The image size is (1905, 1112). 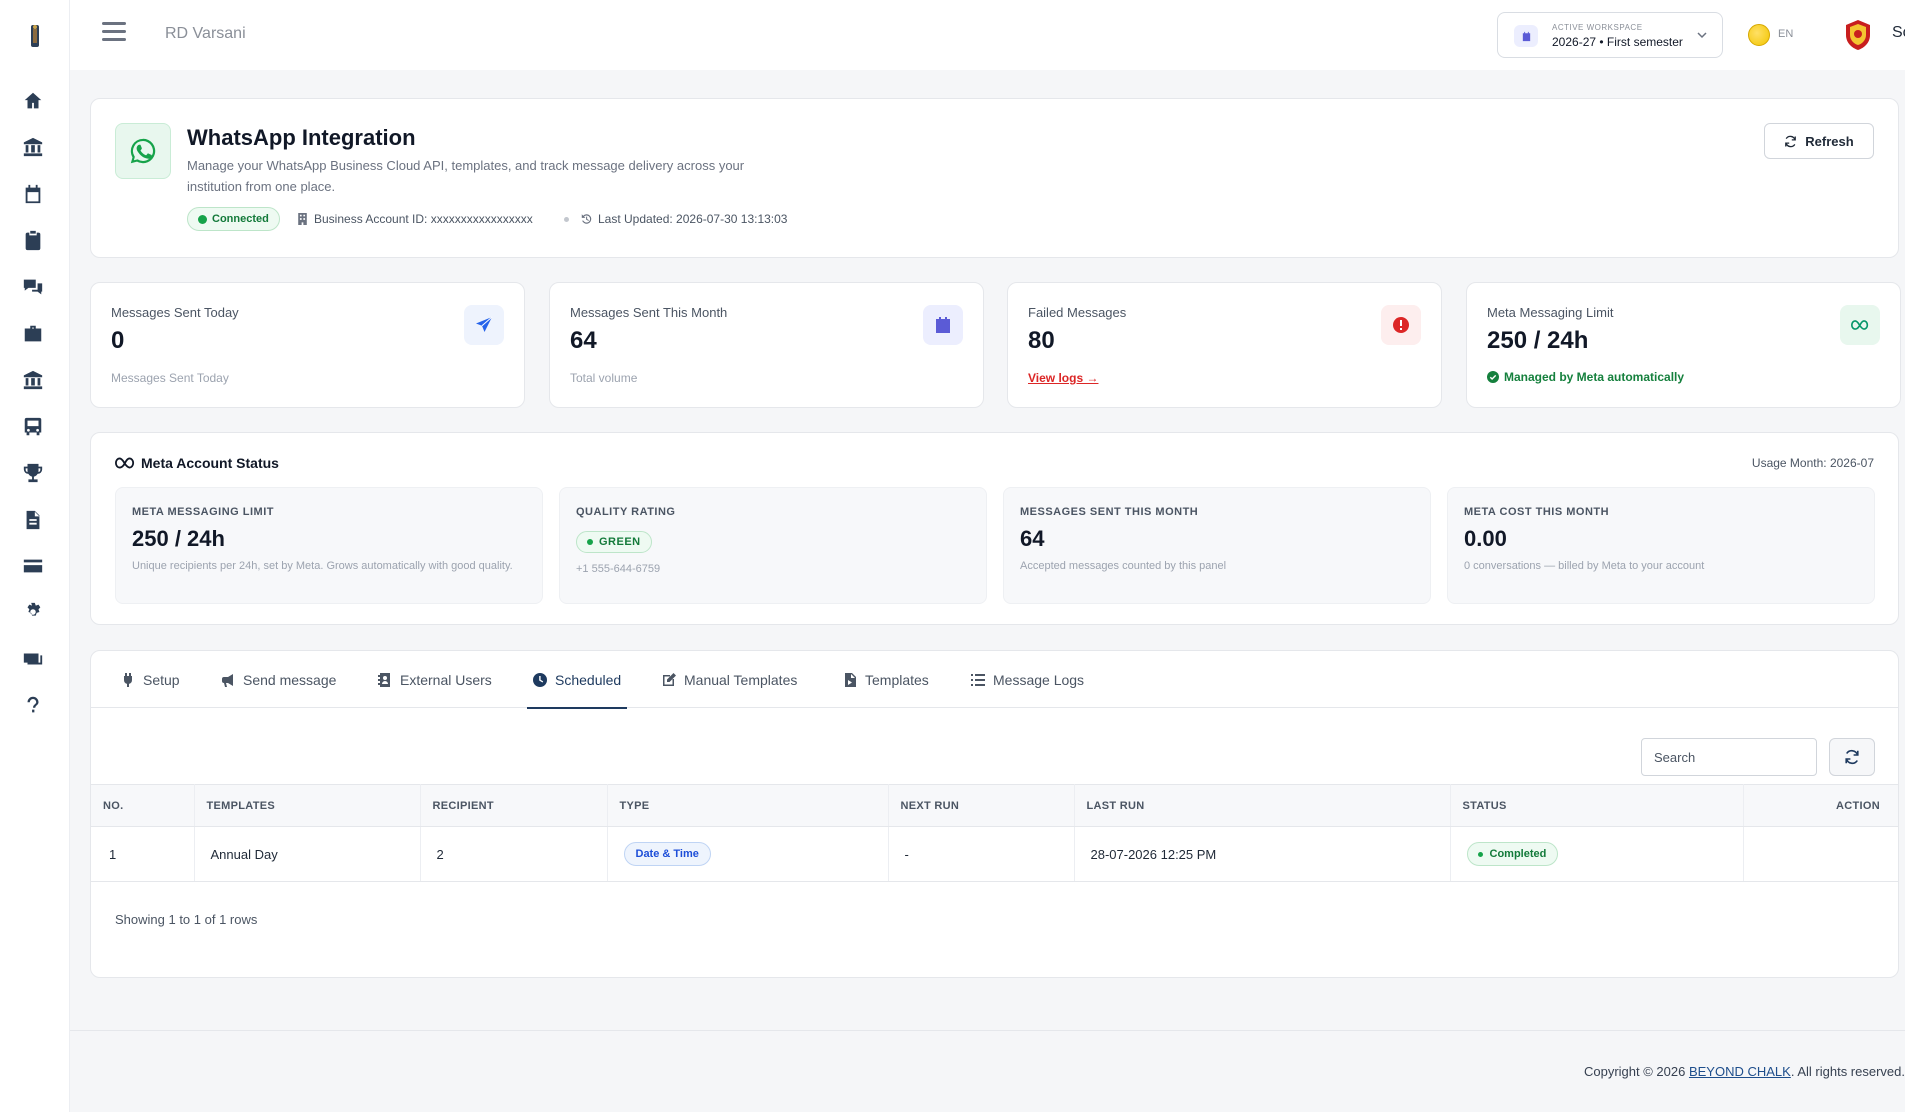 What do you see at coordinates (33, 705) in the screenshot?
I see `sidebar-help-icon` at bounding box center [33, 705].